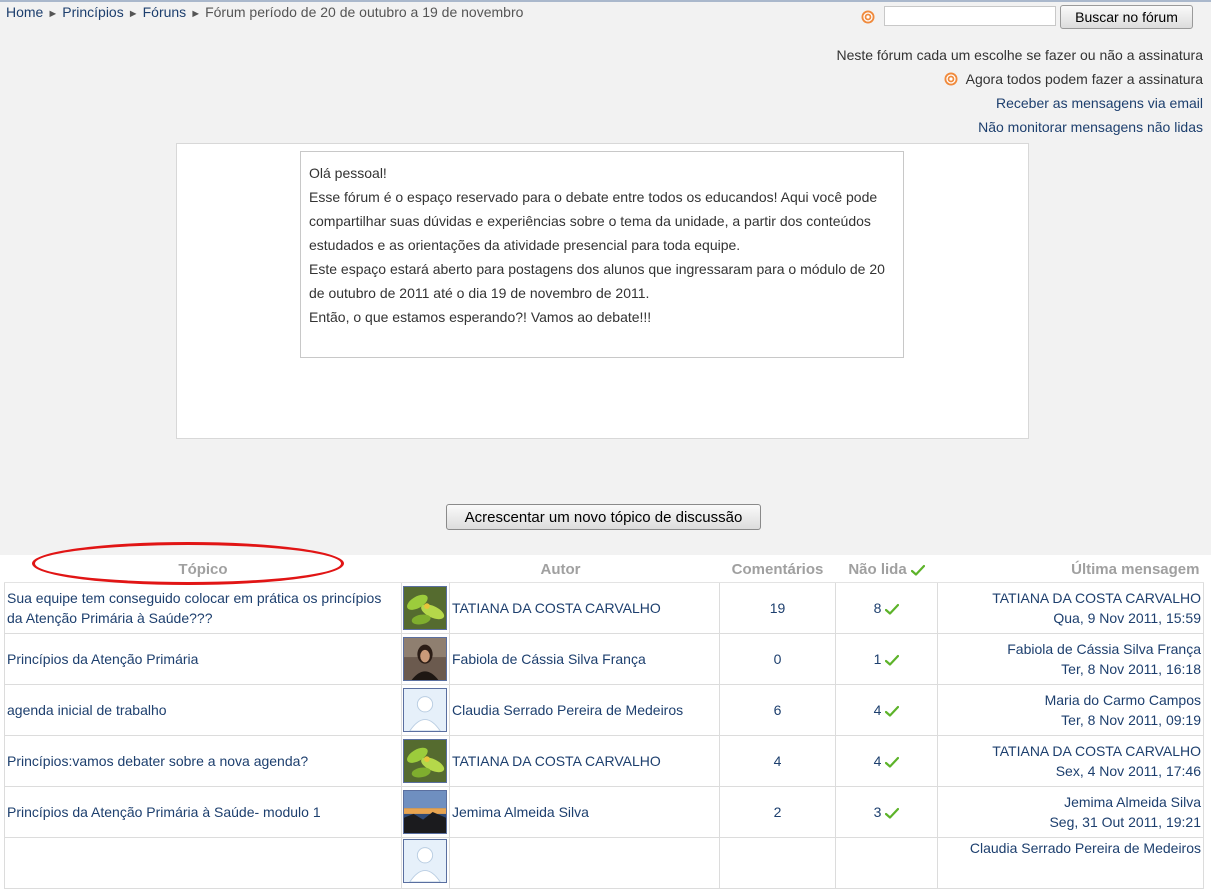  What do you see at coordinates (1070, 720) in the screenshot?
I see `last-post-date: Ter, 8 Nov 2011, 09:19` at bounding box center [1070, 720].